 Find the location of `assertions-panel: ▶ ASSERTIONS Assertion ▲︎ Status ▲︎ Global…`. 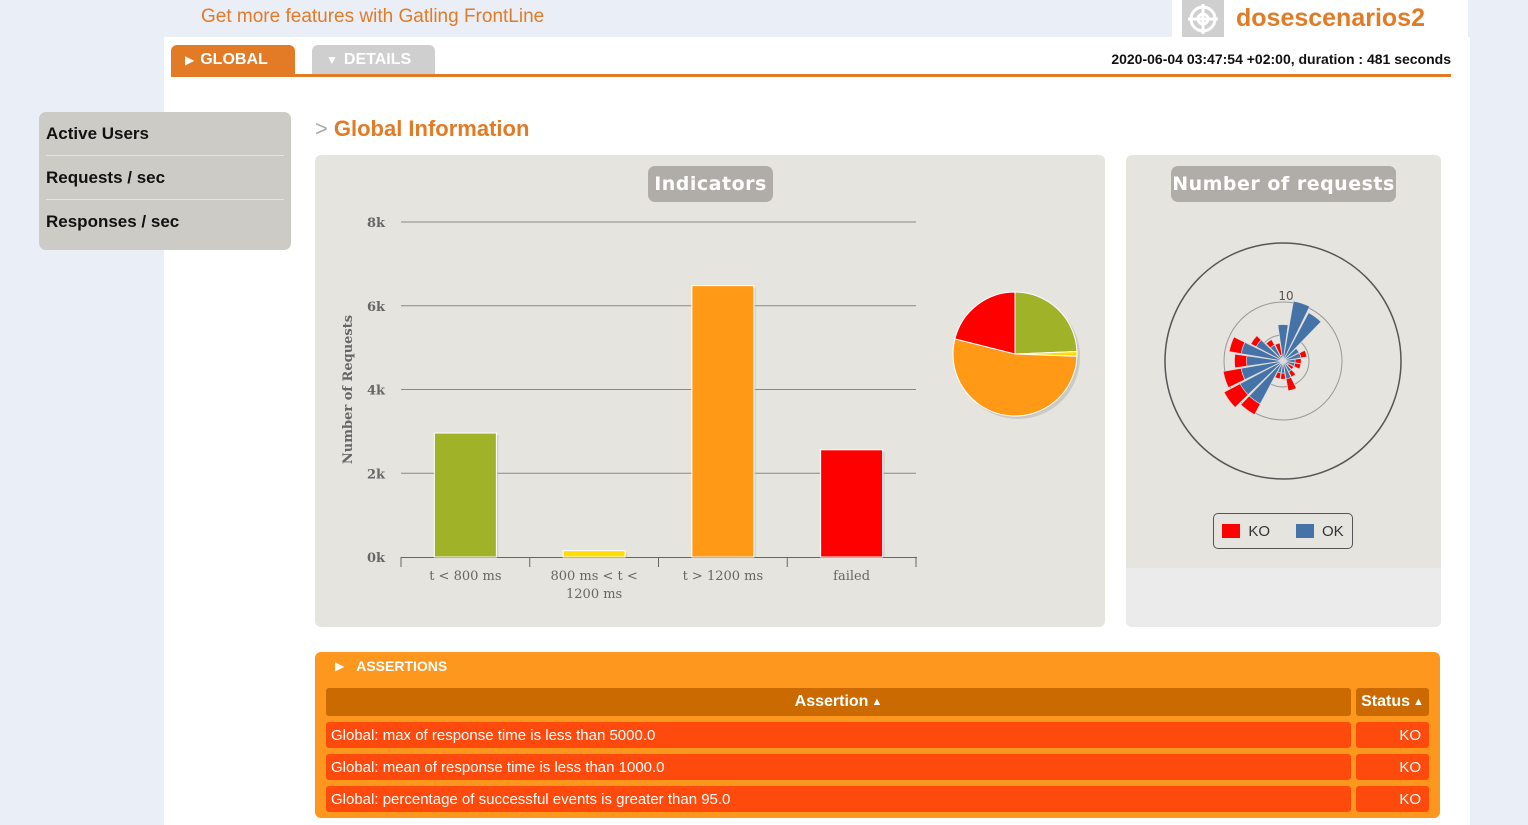

assertions-panel: ▶ ASSERTIONS Assertion ▲︎ Status ▲︎ Global… is located at coordinates (877, 735).